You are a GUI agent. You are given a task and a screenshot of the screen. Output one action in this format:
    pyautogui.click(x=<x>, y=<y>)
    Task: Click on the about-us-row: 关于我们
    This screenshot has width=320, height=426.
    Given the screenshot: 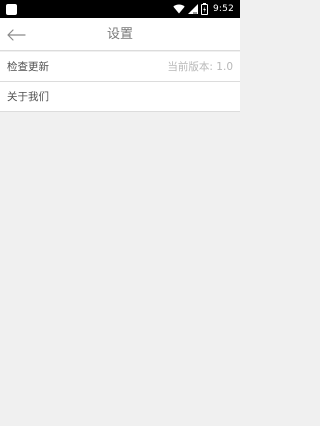 What is the action you would take?
    pyautogui.click(x=120, y=97)
    